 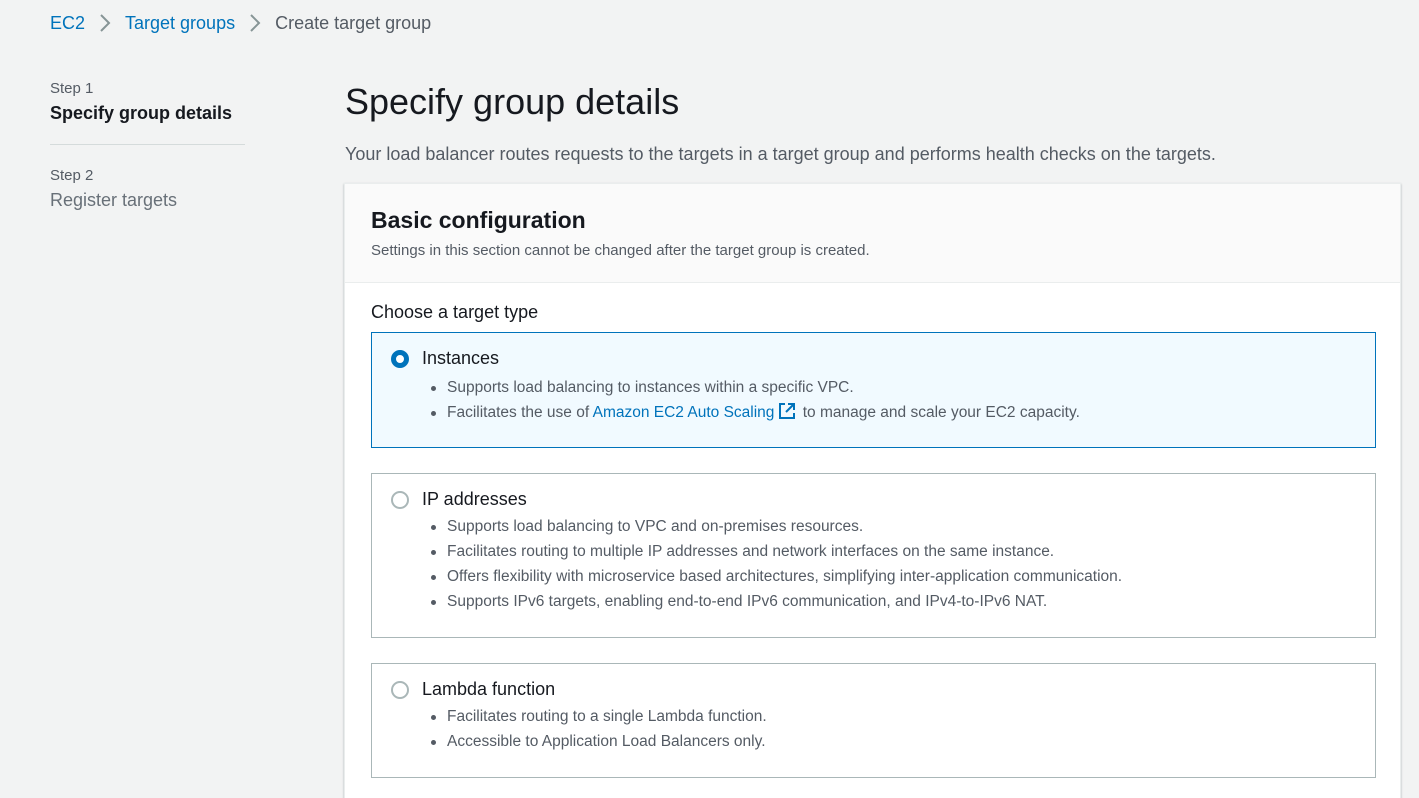 What do you see at coordinates (478, 220) in the screenshot?
I see `panel-title: Basic configuration` at bounding box center [478, 220].